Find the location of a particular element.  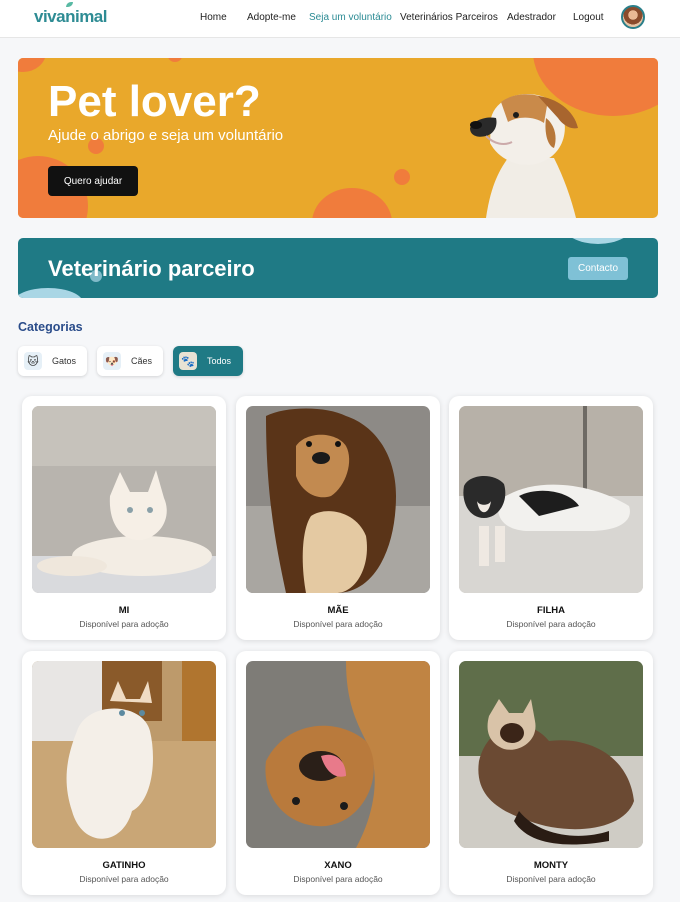

pet-card-gatinho: GATINHO Disponível para adoção is located at coordinates (124, 773).